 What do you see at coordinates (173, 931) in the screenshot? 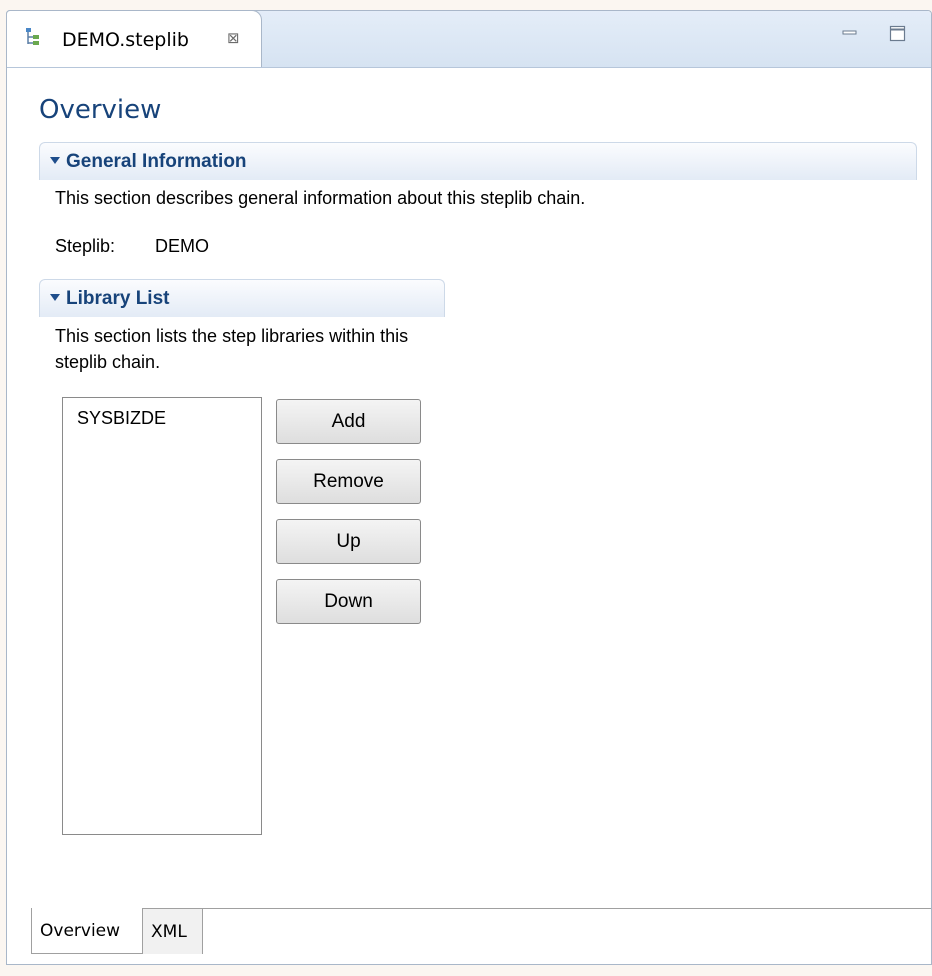
I see `tab-xml: XML` at bounding box center [173, 931].